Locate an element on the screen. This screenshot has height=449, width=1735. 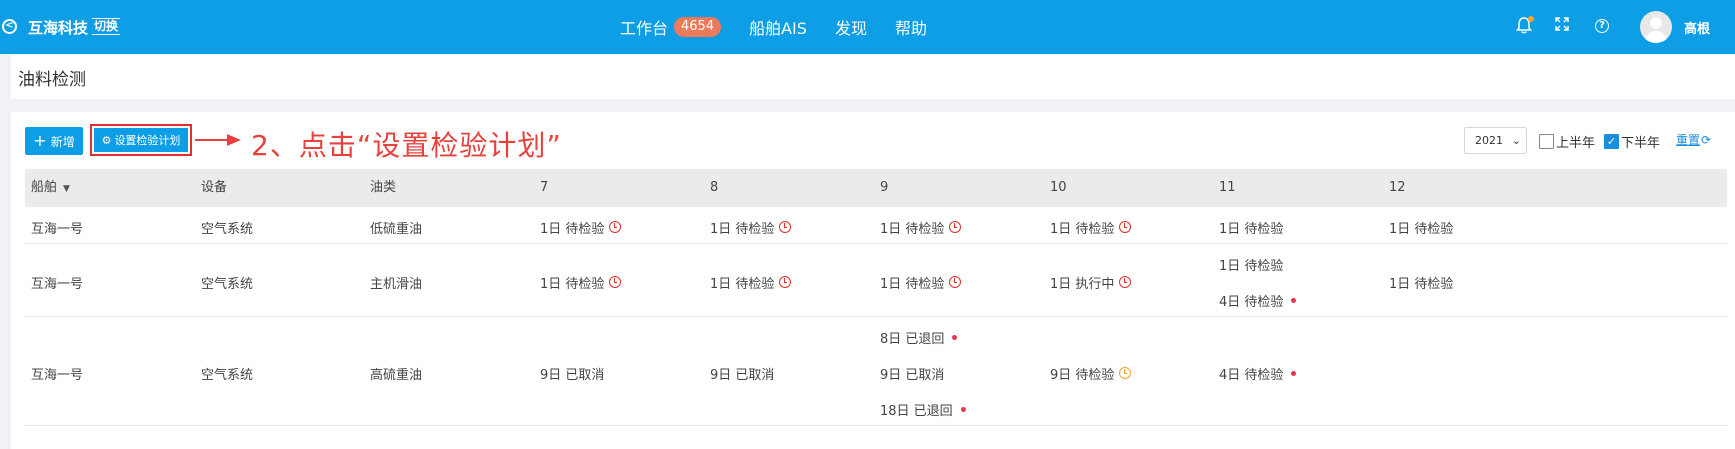
page-title: 油料检测 is located at coordinates (52, 80).